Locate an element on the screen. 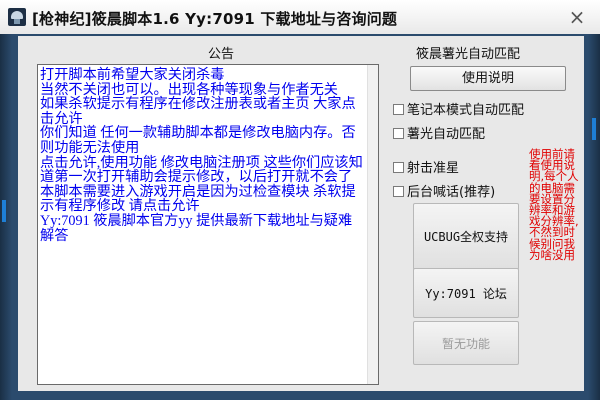  notebook-mode-checkbox: 笔记本模式自动匹配 is located at coordinates (458, 108).